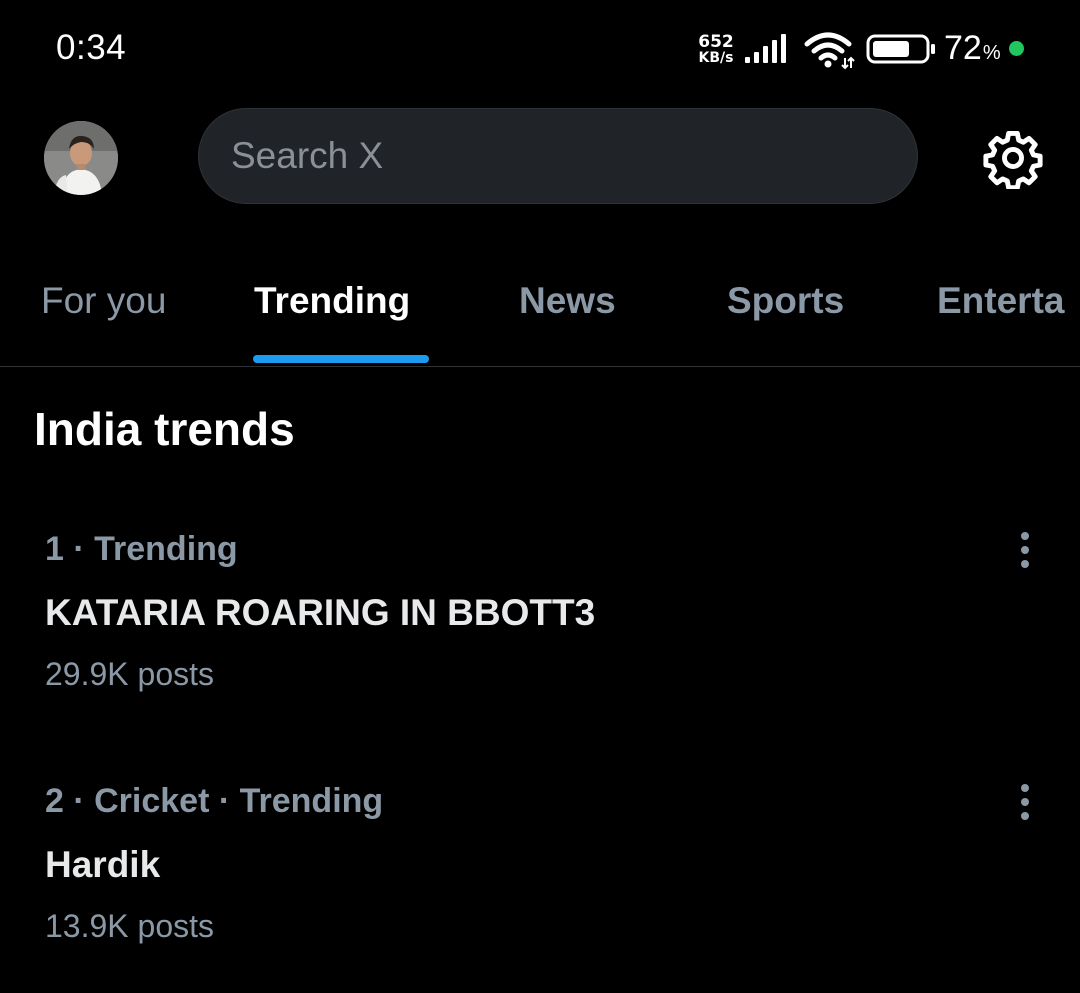  Describe the element at coordinates (341, 359) in the screenshot. I see `active-tab-indicator` at that location.